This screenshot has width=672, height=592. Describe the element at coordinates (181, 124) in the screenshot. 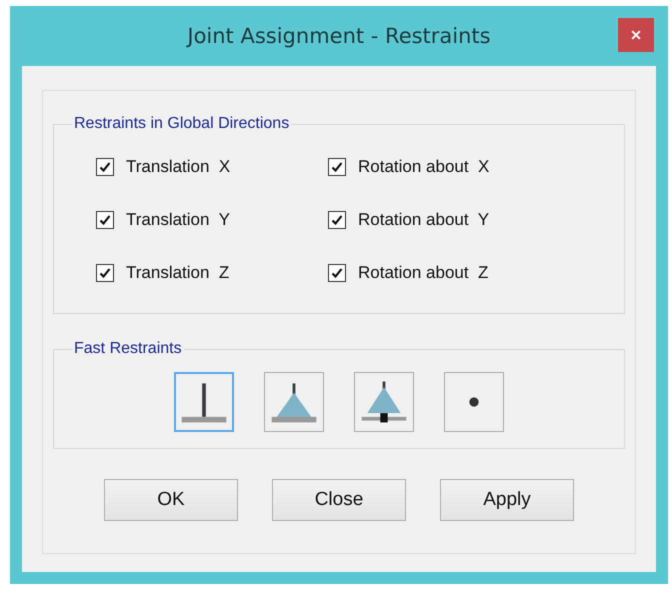

I see `group-title: Restraints in Global Directions` at that location.